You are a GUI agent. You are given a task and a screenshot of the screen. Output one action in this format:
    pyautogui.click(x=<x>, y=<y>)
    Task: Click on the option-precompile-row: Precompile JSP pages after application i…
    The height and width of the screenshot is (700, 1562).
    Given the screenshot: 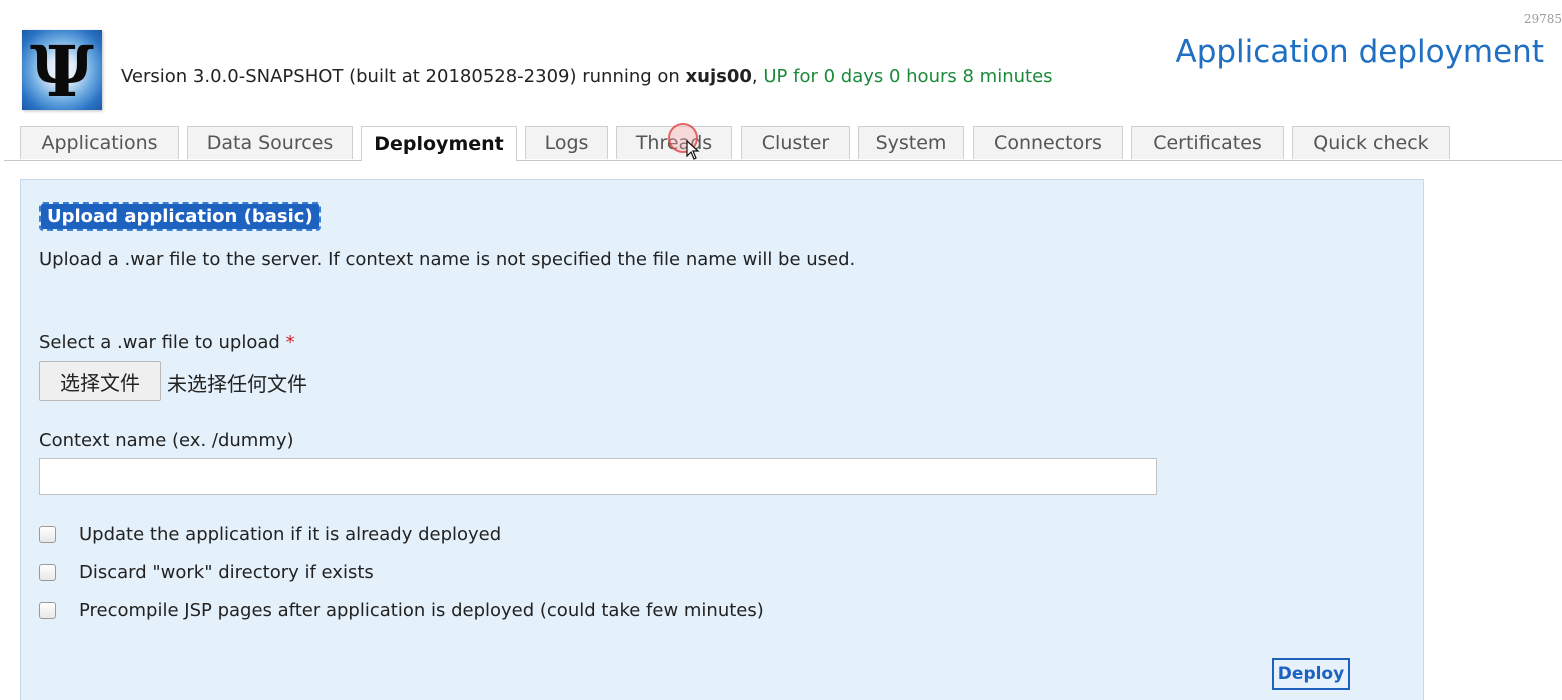 What is the action you would take?
    pyautogui.click(x=401, y=610)
    